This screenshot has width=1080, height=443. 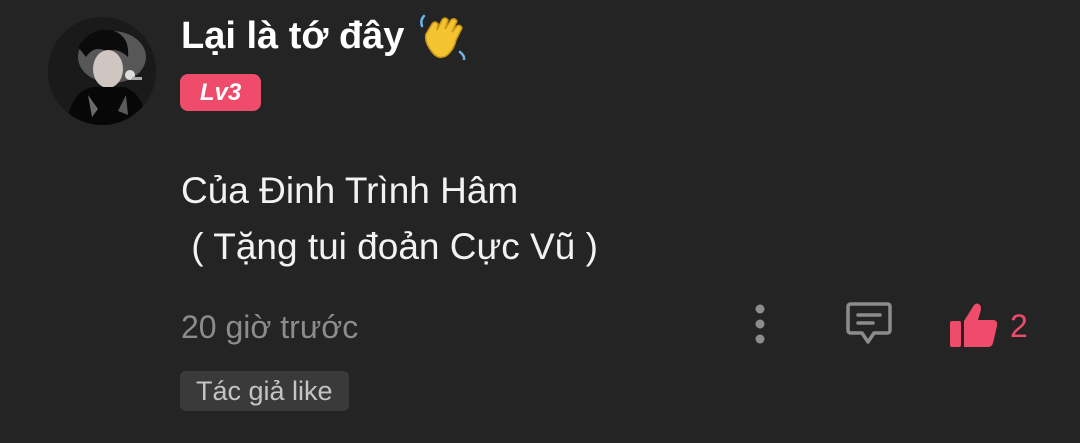 I want to click on reply-button, so click(x=869, y=324).